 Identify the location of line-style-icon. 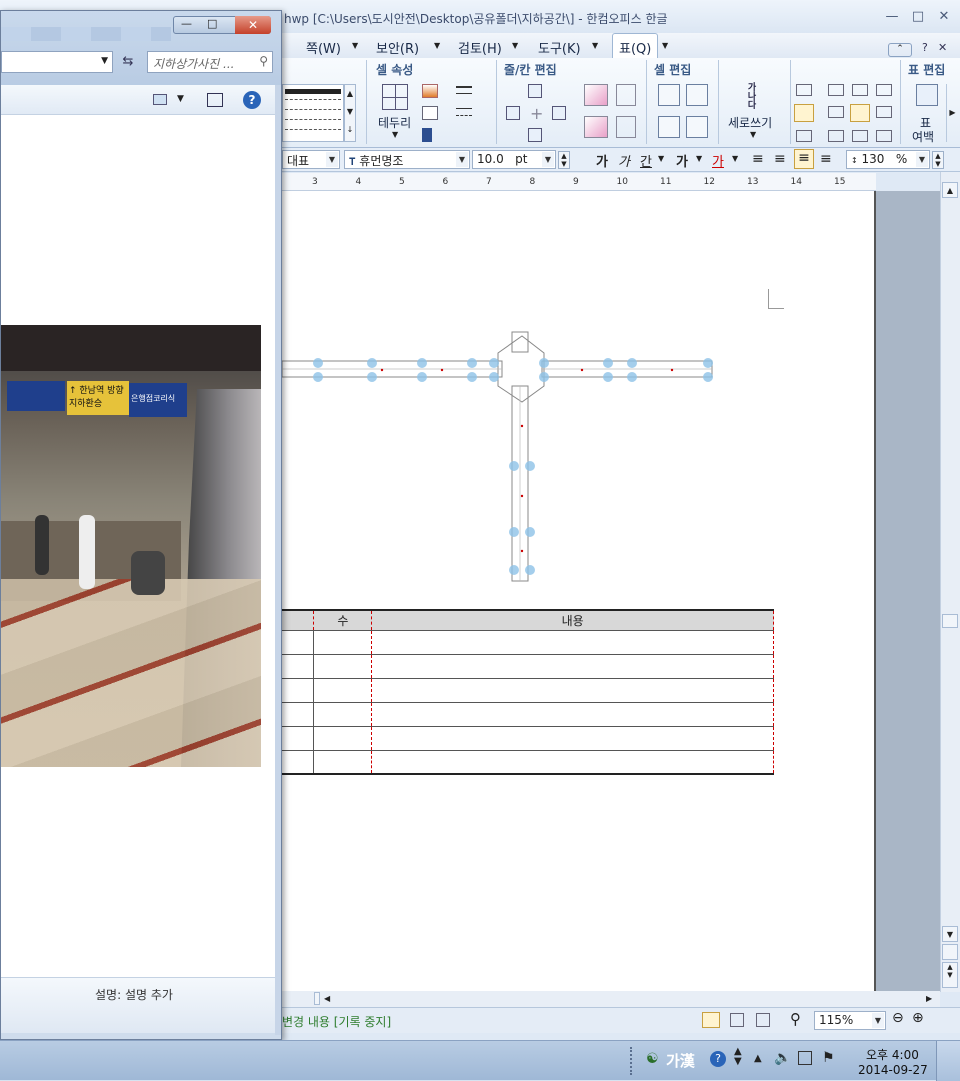
(464, 90).